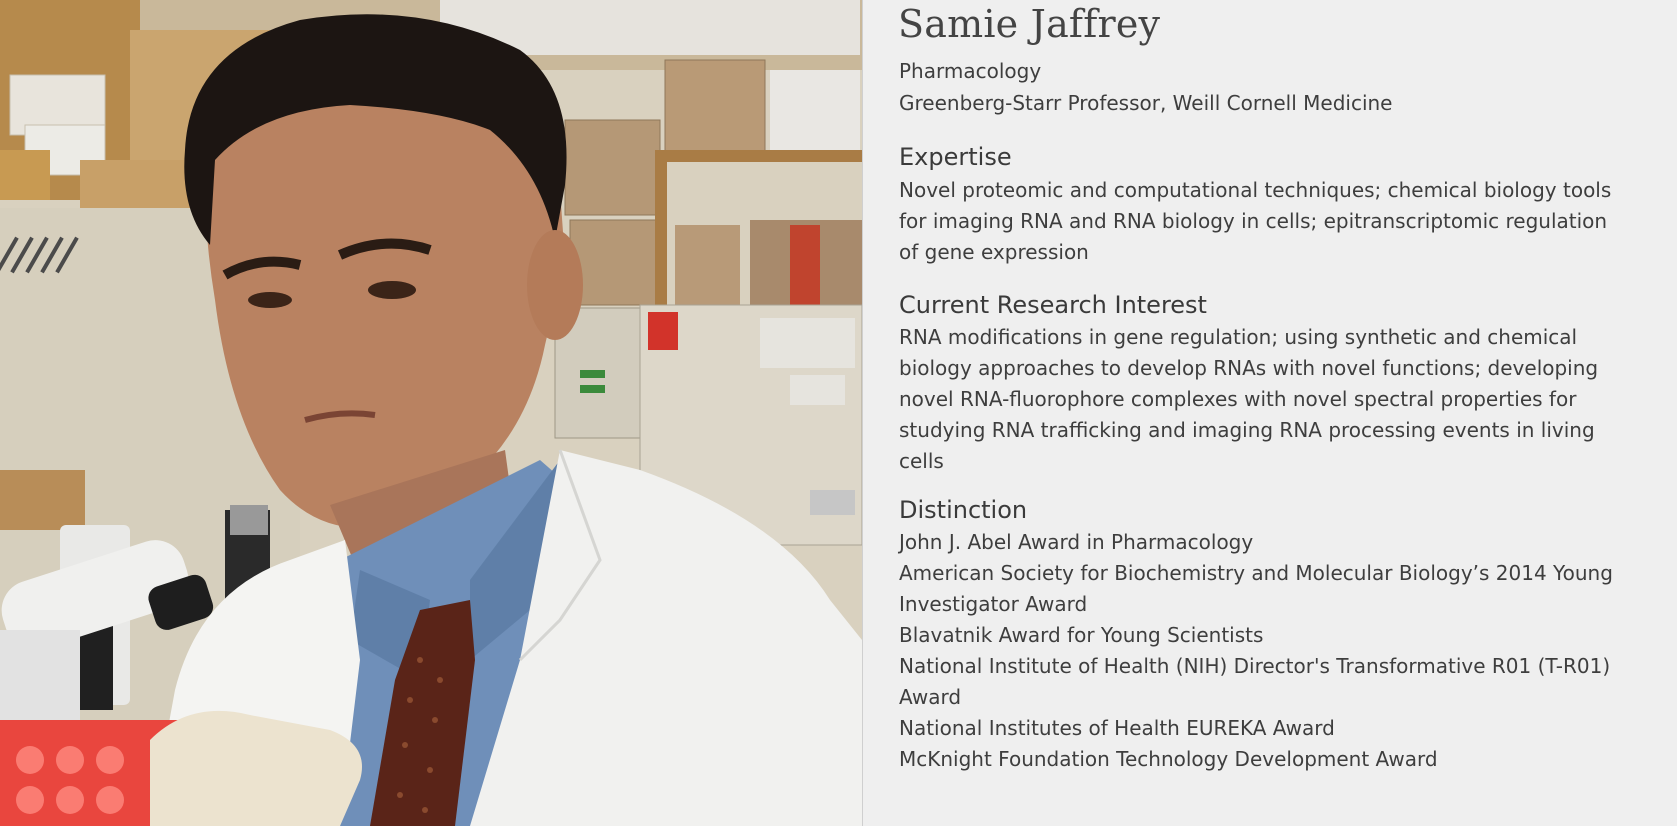 The image size is (1677, 826). What do you see at coordinates (963, 510) in the screenshot?
I see `distinction-heading: Distinction` at bounding box center [963, 510].